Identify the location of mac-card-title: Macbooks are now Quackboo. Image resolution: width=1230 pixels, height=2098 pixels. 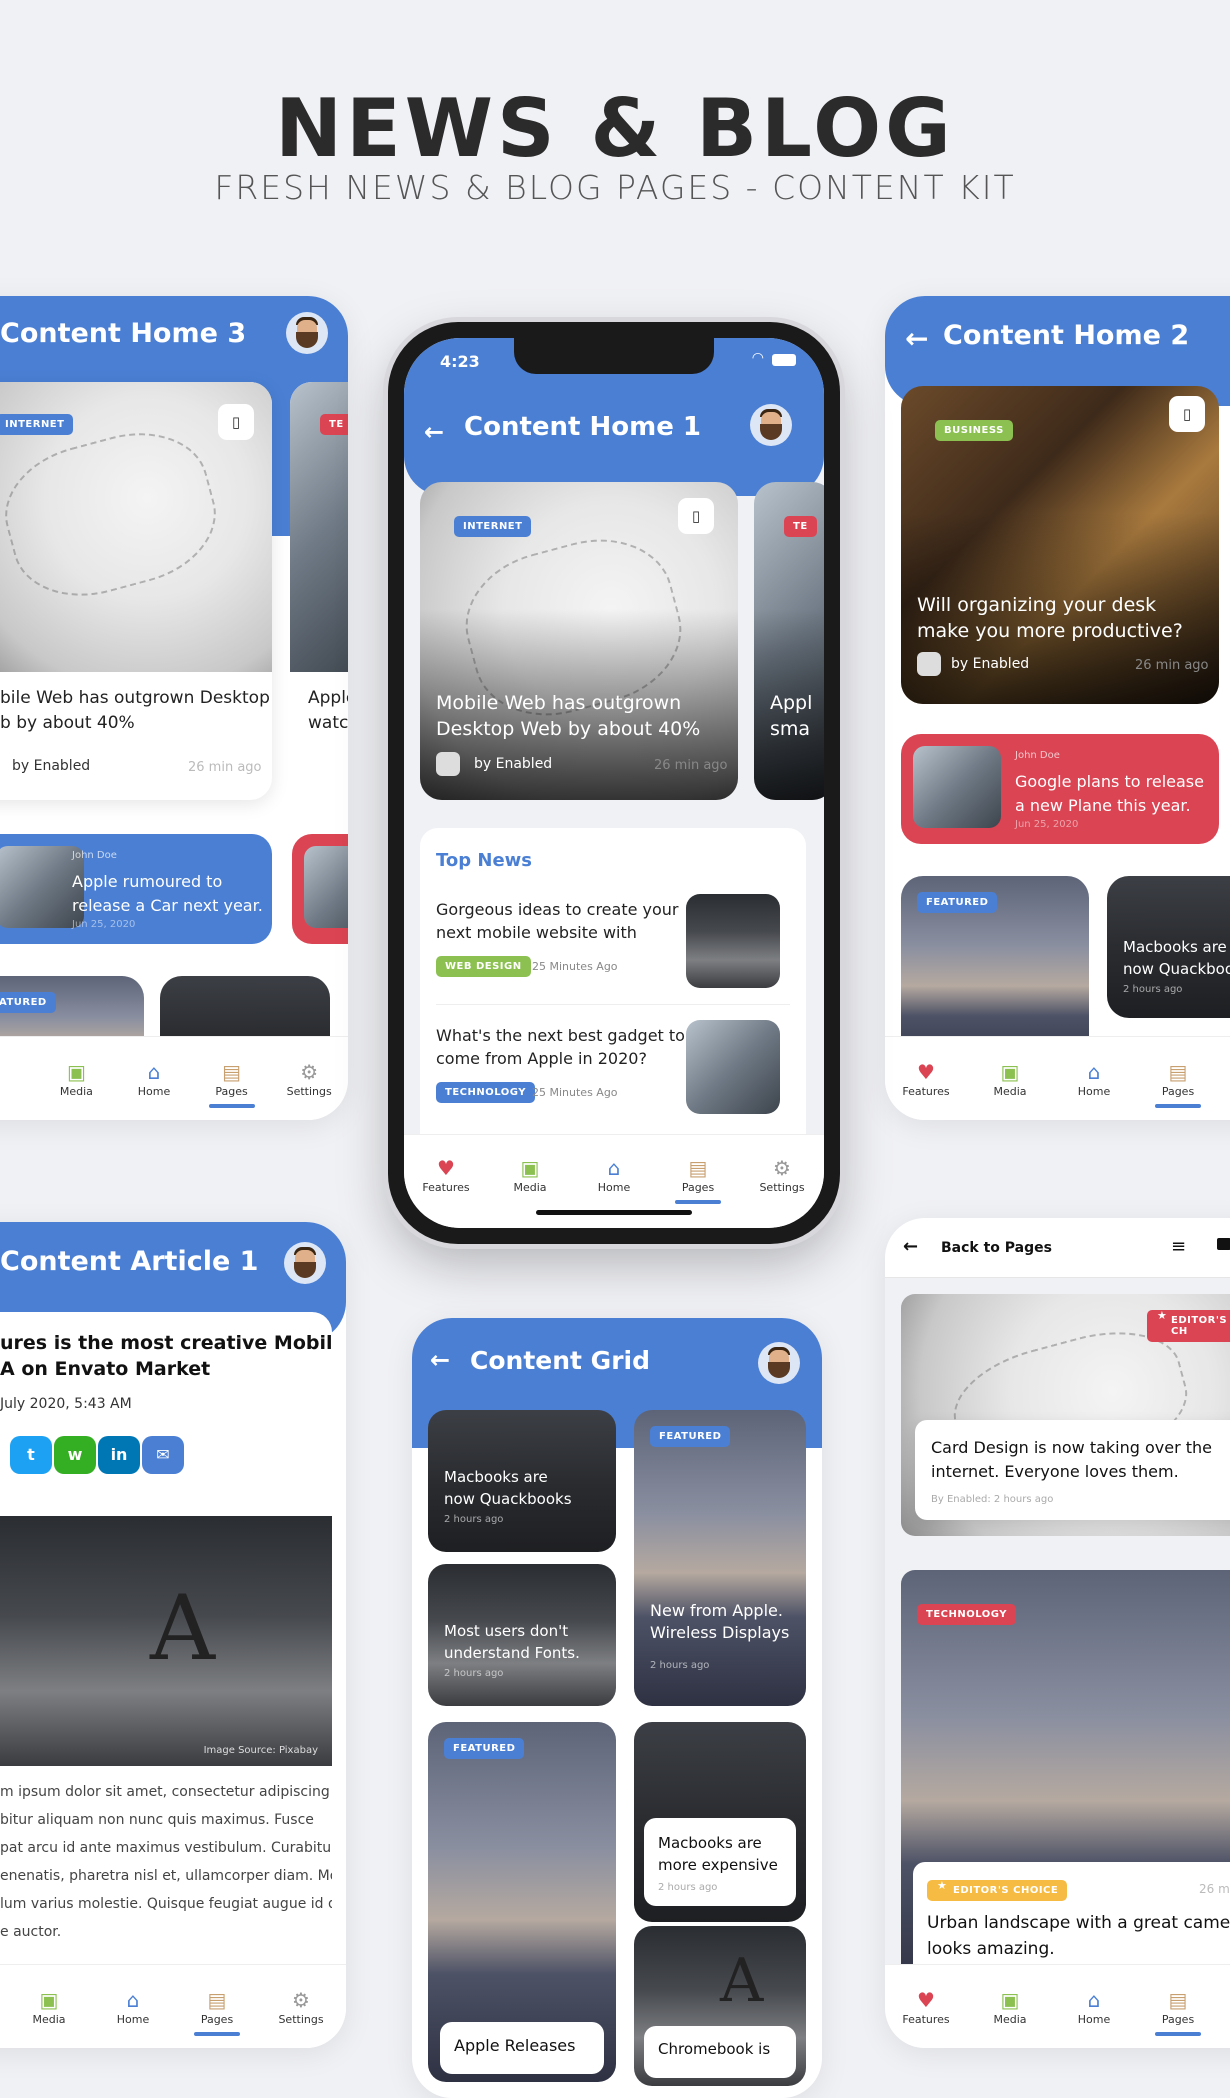
(1176, 958).